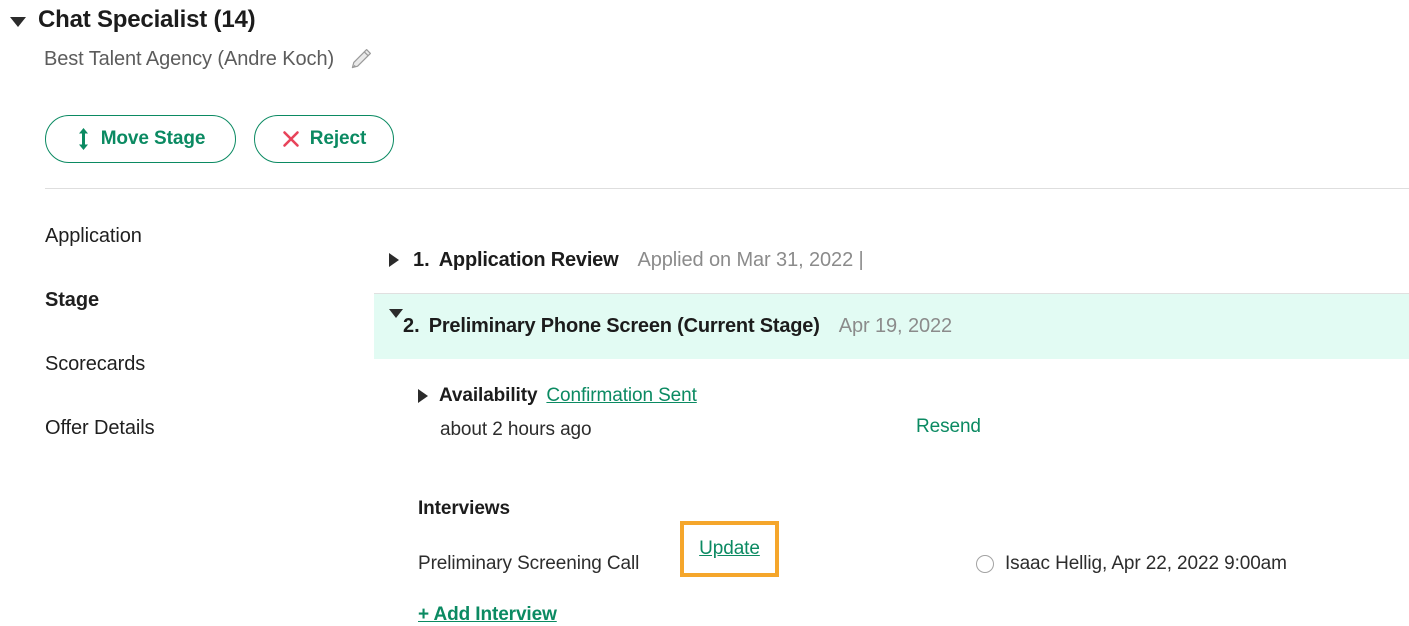  I want to click on agency-name: Best Talent Agency (Andre Koch), so click(189, 58).